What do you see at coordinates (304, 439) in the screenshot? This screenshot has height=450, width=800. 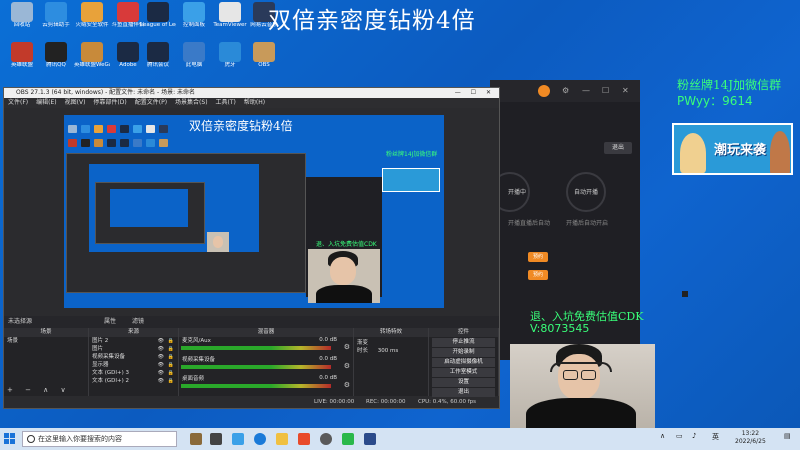 I see `taskbar-app-icon` at bounding box center [304, 439].